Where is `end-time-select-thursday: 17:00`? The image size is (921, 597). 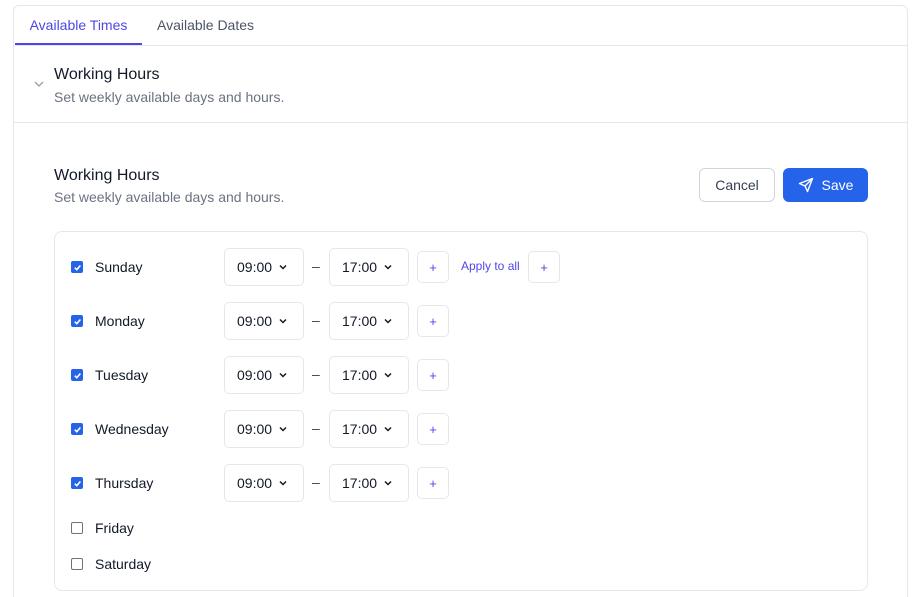 end-time-select-thursday: 17:00 is located at coordinates (369, 483).